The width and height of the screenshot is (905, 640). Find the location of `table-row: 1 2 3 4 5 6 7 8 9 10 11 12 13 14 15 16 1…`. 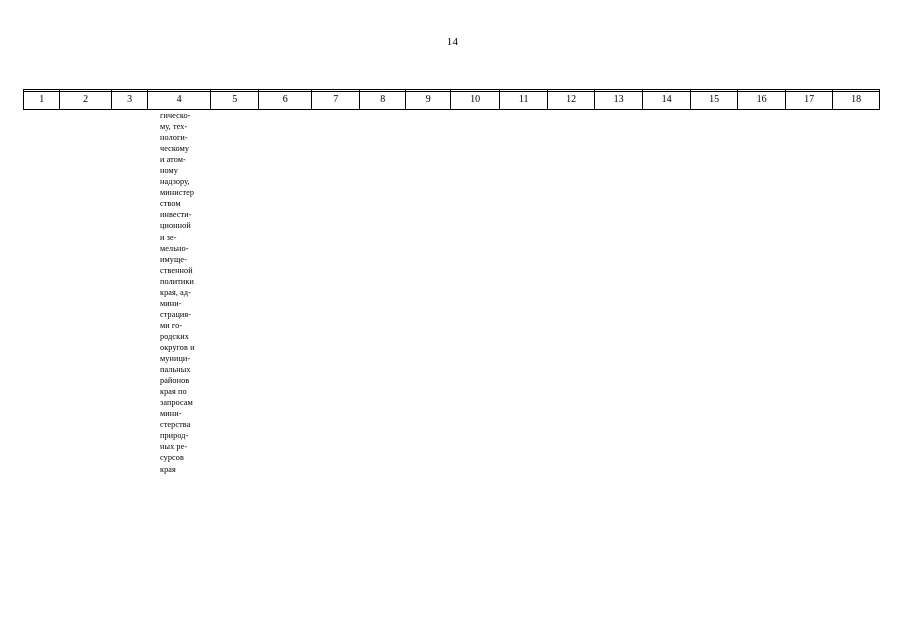

table-row: 1 2 3 4 5 6 7 8 9 10 11 12 13 14 15 16 1… is located at coordinates (451, 99).